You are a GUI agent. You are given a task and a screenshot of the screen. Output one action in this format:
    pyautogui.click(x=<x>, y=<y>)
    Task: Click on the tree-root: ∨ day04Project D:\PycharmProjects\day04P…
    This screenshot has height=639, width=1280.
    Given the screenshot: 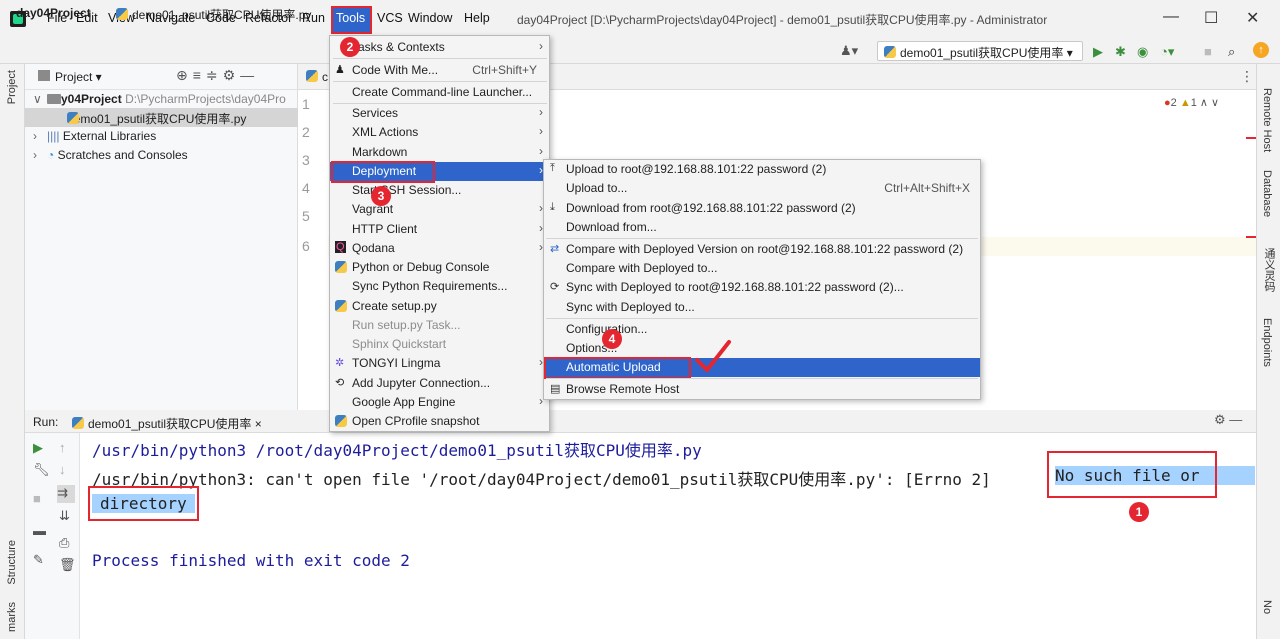 What is the action you would take?
    pyautogui.click(x=161, y=99)
    